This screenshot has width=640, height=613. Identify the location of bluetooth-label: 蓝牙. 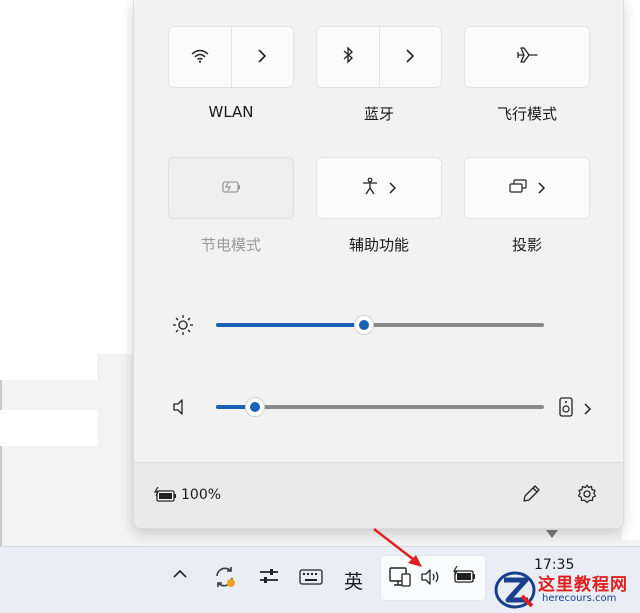
(378, 114).